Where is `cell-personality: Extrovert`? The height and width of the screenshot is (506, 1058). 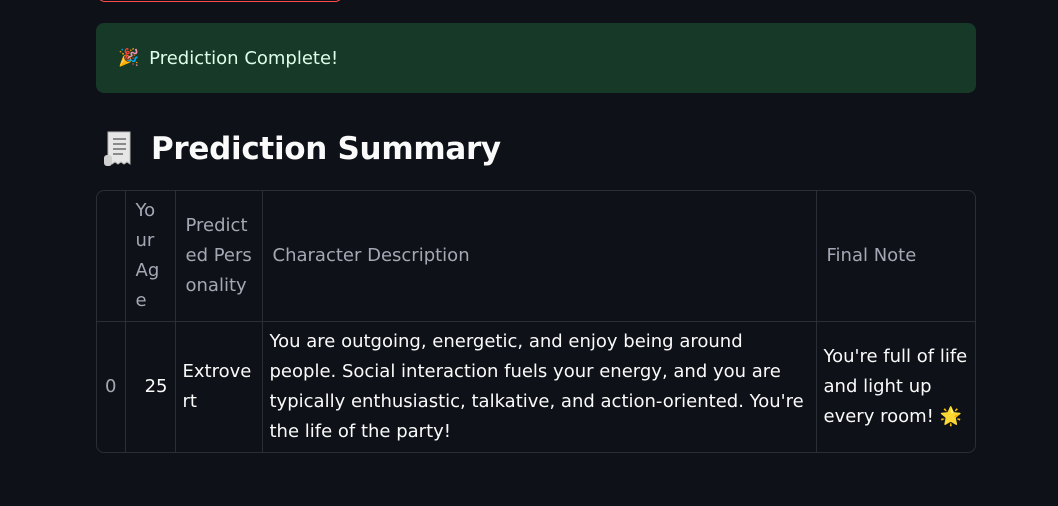
cell-personality: Extrovert is located at coordinates (219, 386).